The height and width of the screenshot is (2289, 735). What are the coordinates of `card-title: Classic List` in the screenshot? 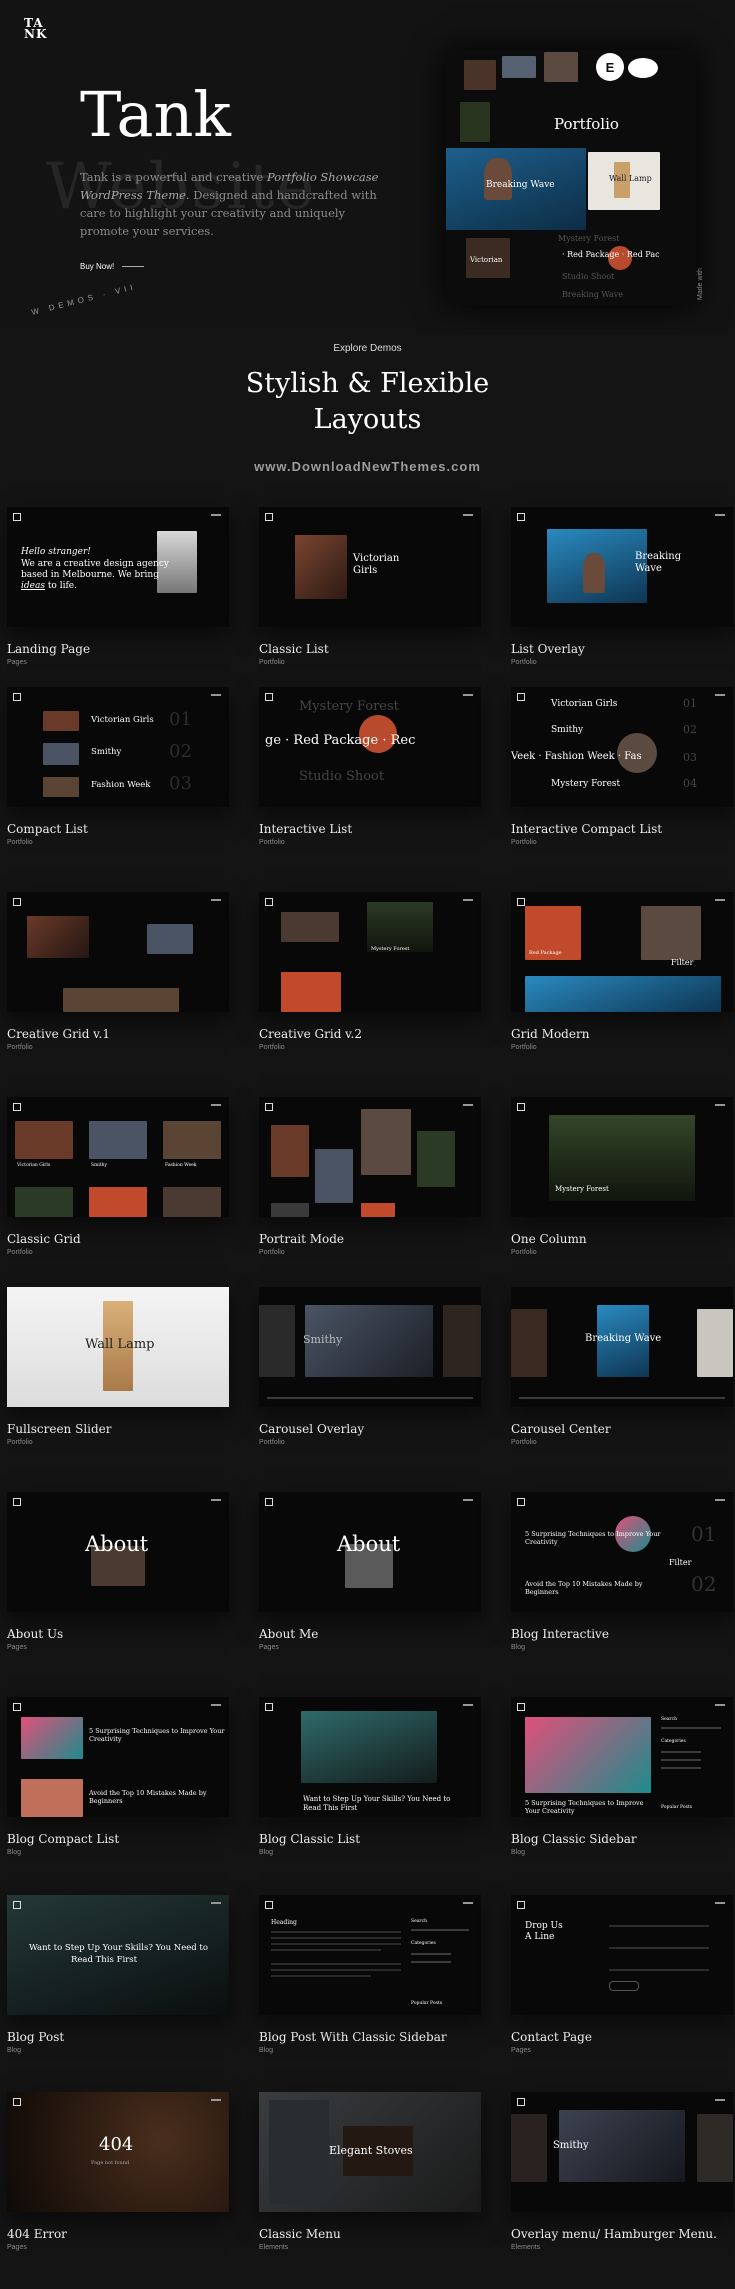 It's located at (370, 649).